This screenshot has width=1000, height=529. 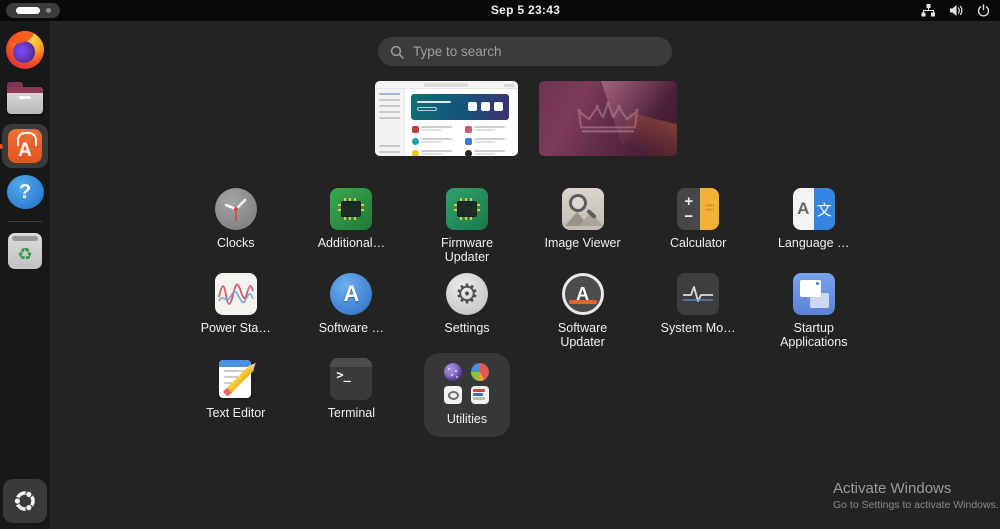 What do you see at coordinates (236, 243) in the screenshot?
I see `app-label: Clocks` at bounding box center [236, 243].